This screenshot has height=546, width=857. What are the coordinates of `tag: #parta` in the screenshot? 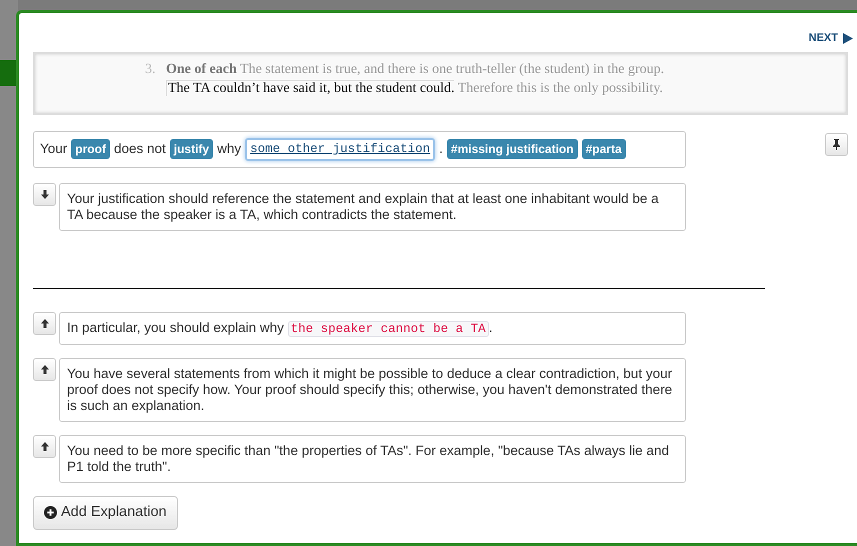 It's located at (604, 149).